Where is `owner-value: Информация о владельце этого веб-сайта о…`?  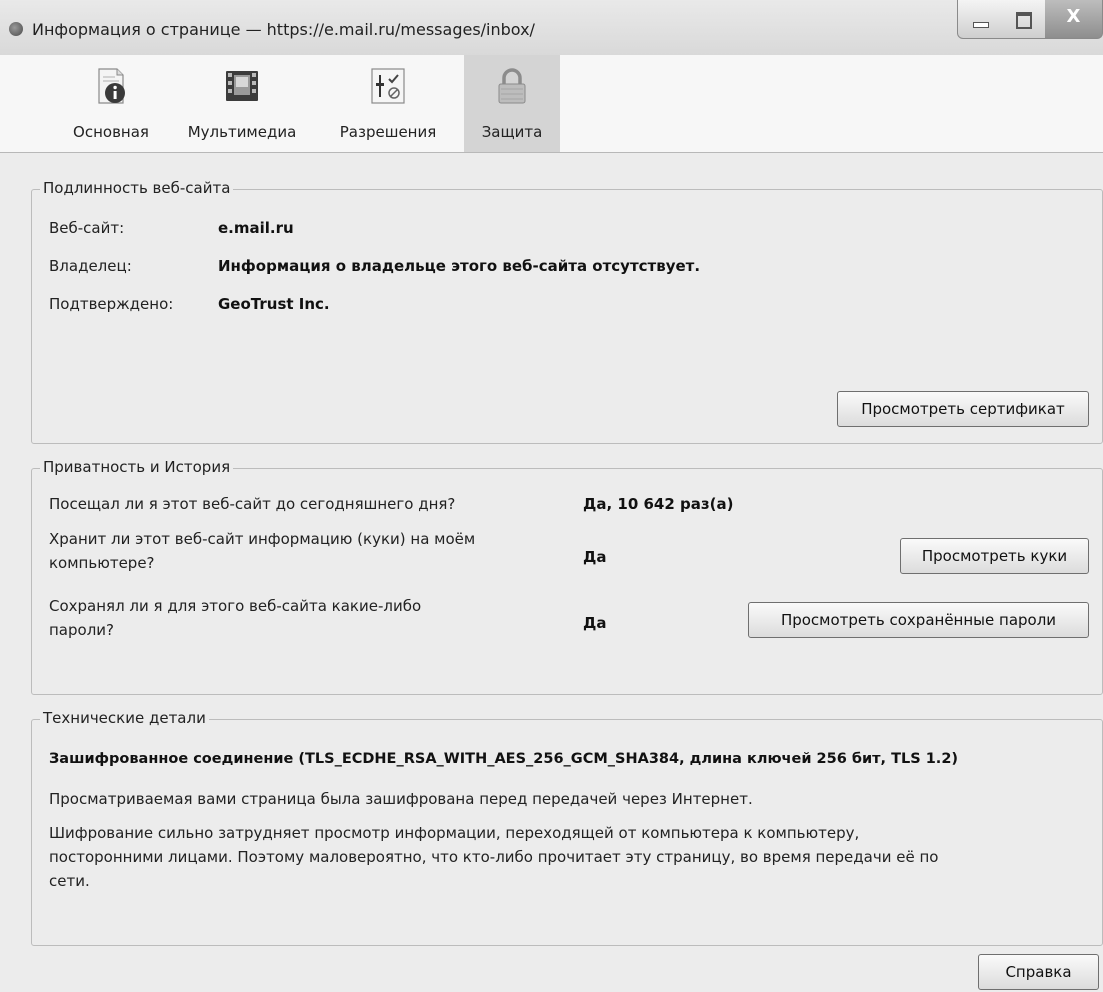 owner-value: Информация о владельце этого веб-сайта о… is located at coordinates (459, 266).